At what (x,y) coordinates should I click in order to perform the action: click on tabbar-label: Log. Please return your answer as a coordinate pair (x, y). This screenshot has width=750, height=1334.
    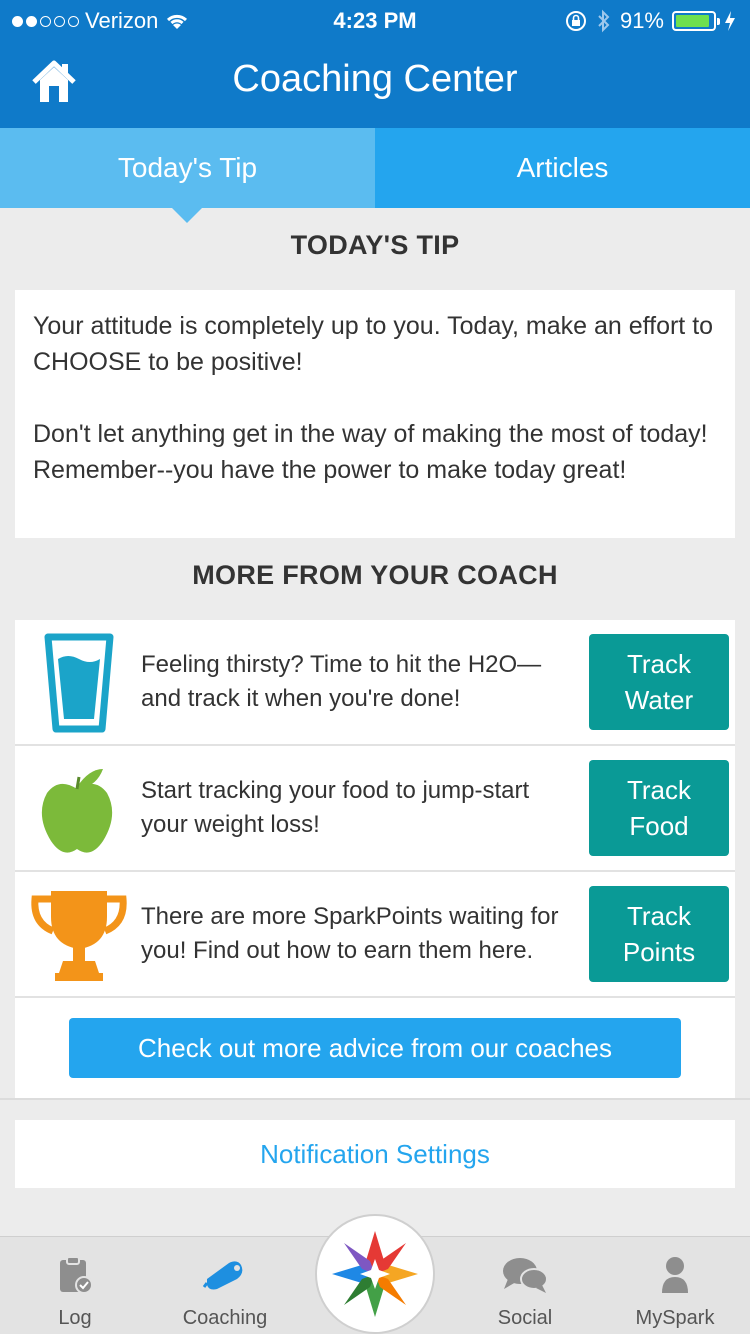
    Looking at the image, I should click on (75, 1318).